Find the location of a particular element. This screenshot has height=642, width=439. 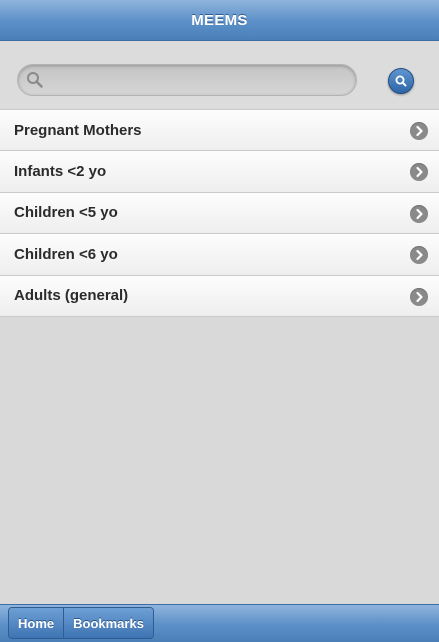

search-icon is located at coordinates (35, 80).